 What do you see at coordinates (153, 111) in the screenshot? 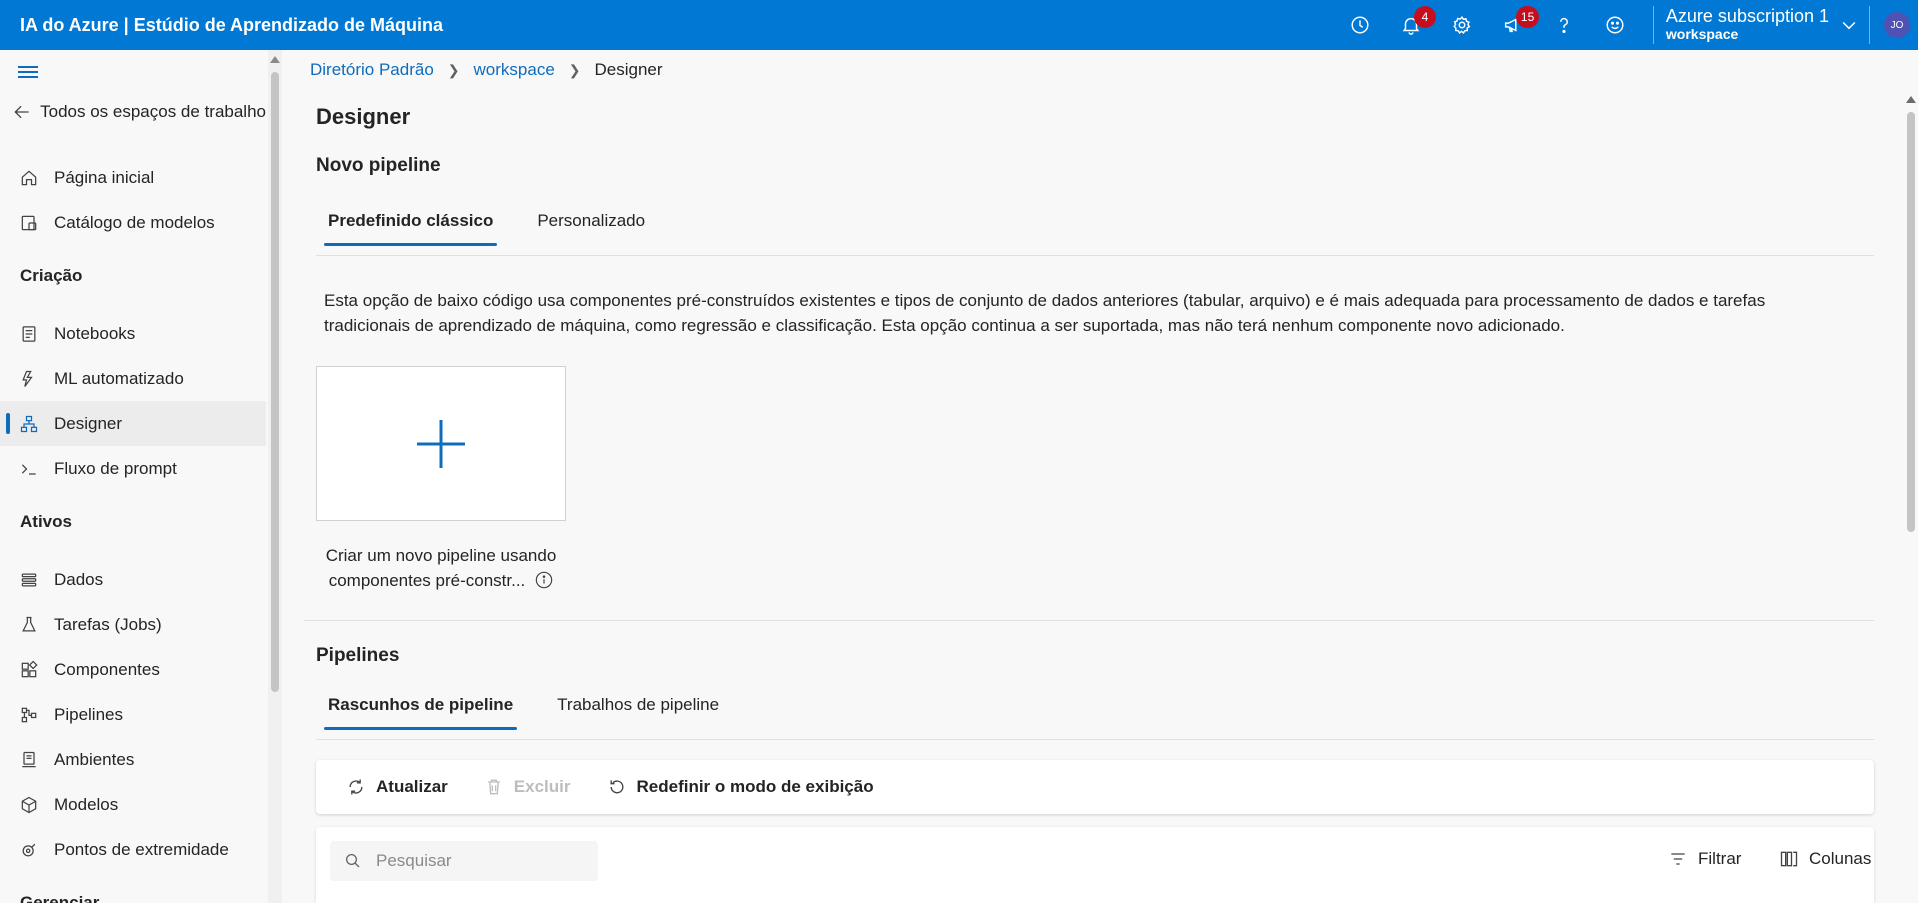
I see `sidebar-item-label: Todos os espaços de trabalho` at bounding box center [153, 111].